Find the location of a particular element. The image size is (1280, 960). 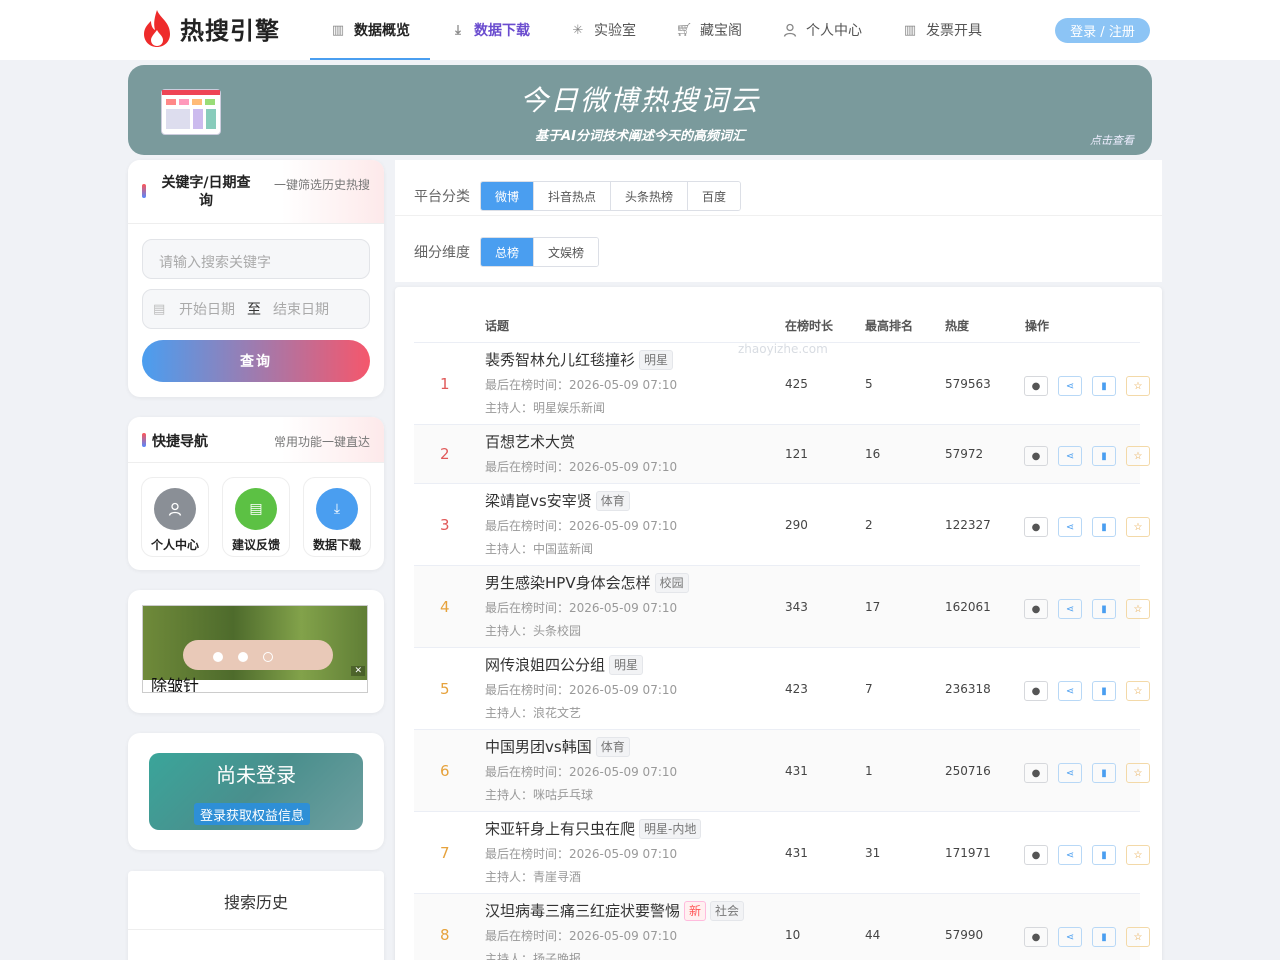

quick-nav-feedback: ▤ 建议反馈 is located at coordinates (256, 517).